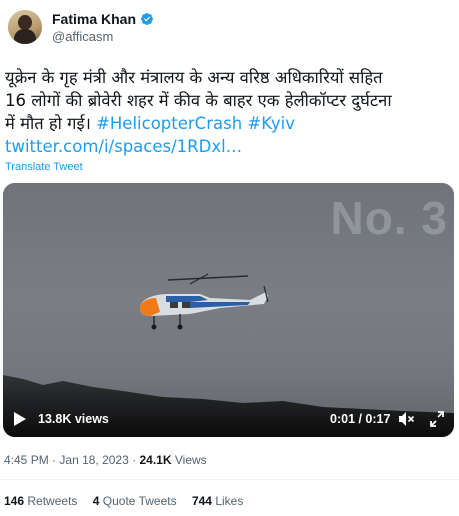 This screenshot has height=516, width=459. Describe the element at coordinates (437, 419) in the screenshot. I see `fullscreen-icon` at that location.